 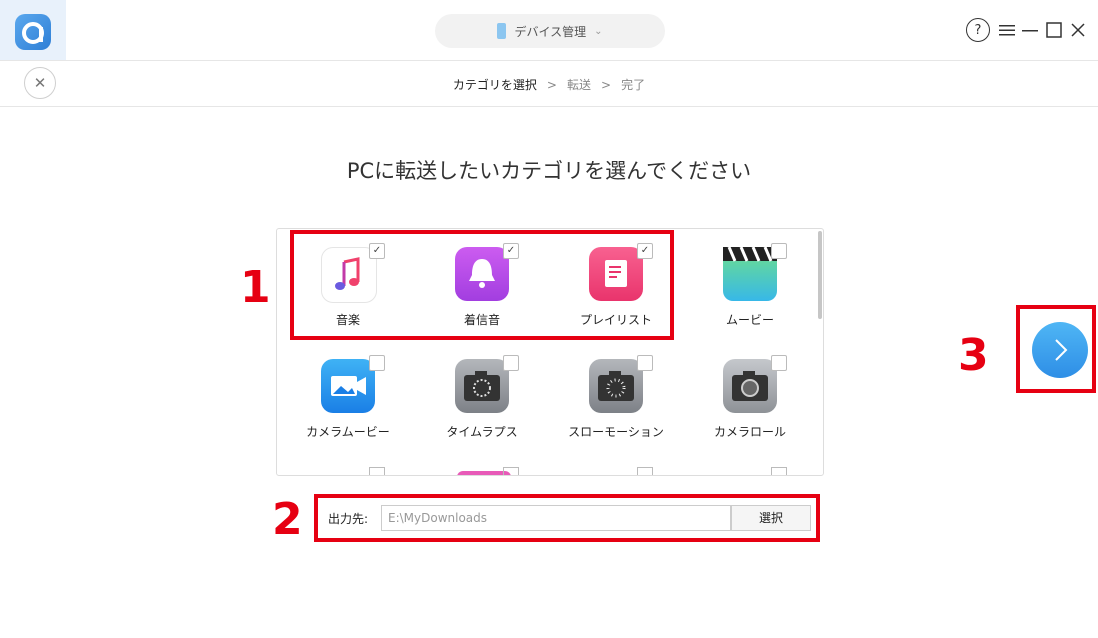 I want to click on category-timelapse: タイムラプス, so click(x=478, y=394).